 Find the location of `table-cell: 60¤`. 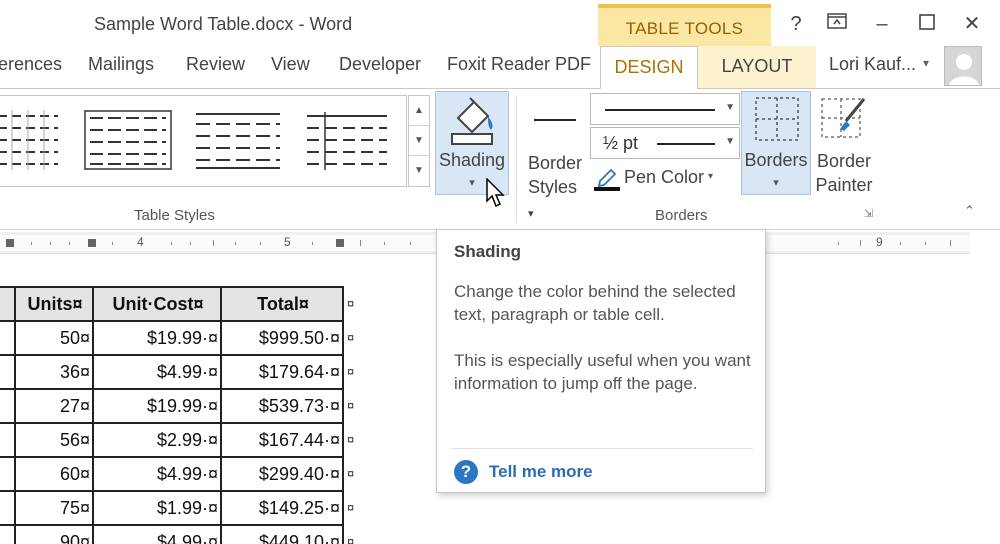

table-cell: 60¤ is located at coordinates (54, 474).